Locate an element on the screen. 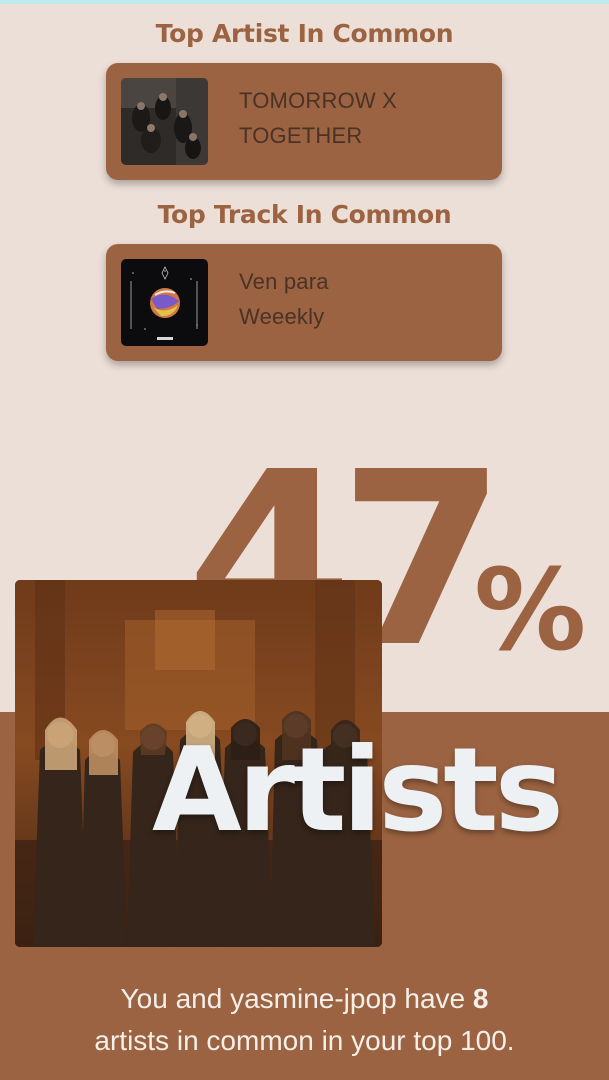 This screenshot has width=609, height=1080. top-artist-card: TOMORROW X TOGETHER is located at coordinates (304, 121).